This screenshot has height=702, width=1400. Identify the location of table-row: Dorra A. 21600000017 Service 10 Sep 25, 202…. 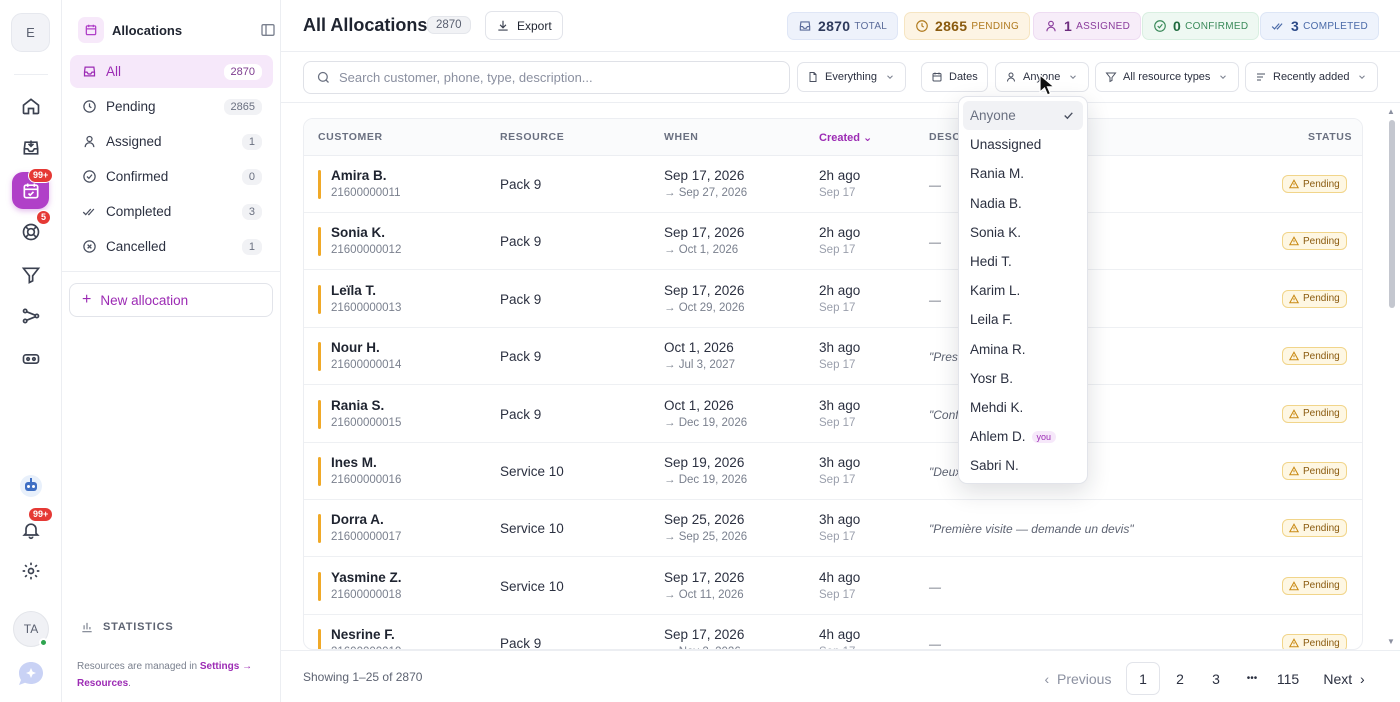
(833, 529).